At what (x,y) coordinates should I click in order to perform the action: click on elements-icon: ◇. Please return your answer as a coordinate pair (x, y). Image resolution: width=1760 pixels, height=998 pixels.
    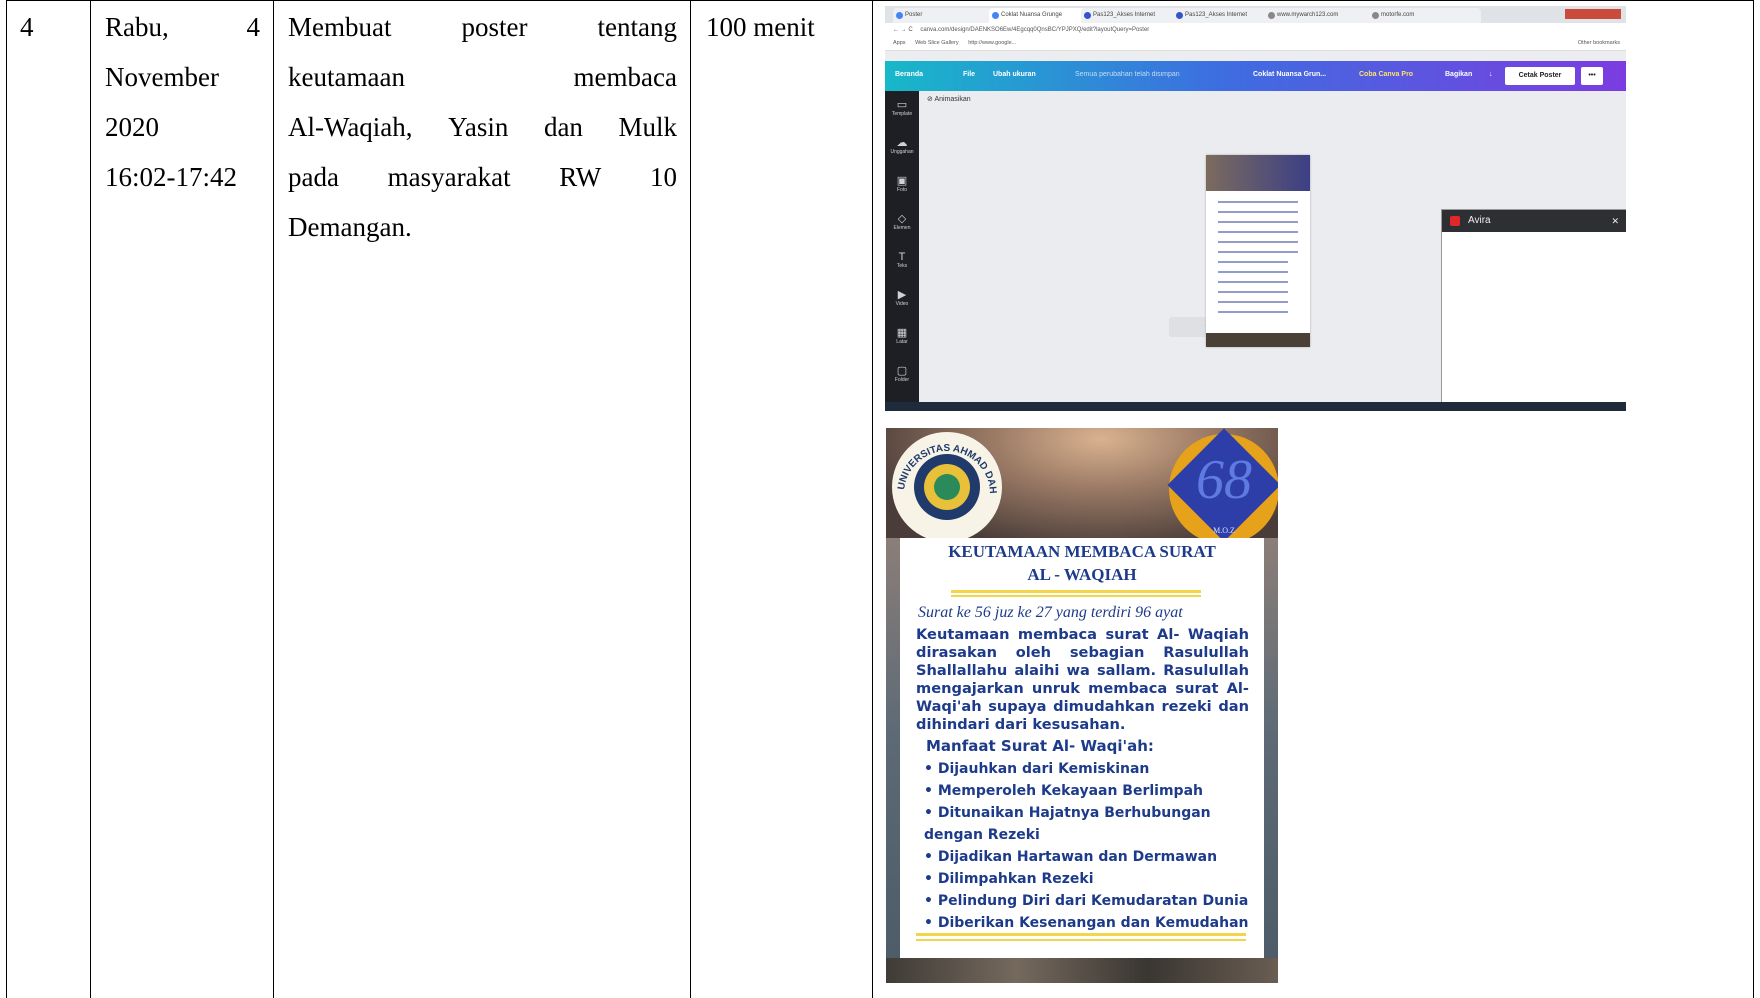
    Looking at the image, I should click on (902, 219).